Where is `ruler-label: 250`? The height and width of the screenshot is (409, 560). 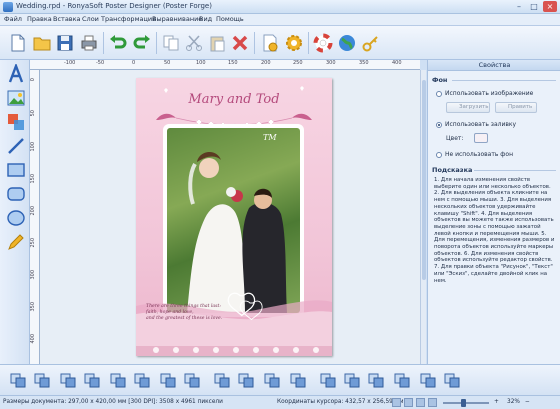
ruler-label: 250 is located at coordinates (33, 243).